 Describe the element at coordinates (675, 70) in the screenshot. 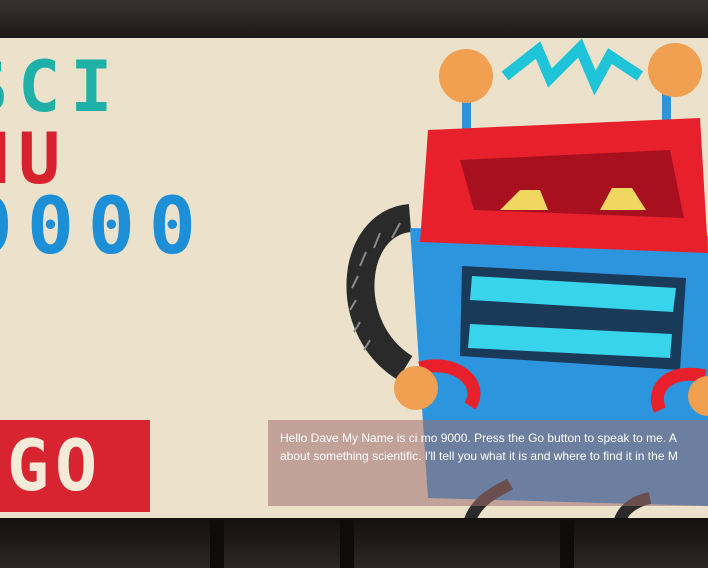

I see `robot-antenna-ball-right` at that location.